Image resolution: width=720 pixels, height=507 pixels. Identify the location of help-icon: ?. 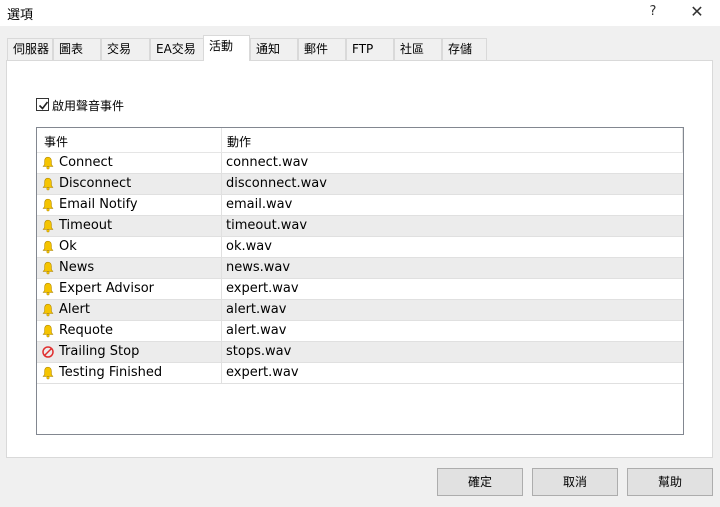
(653, 12).